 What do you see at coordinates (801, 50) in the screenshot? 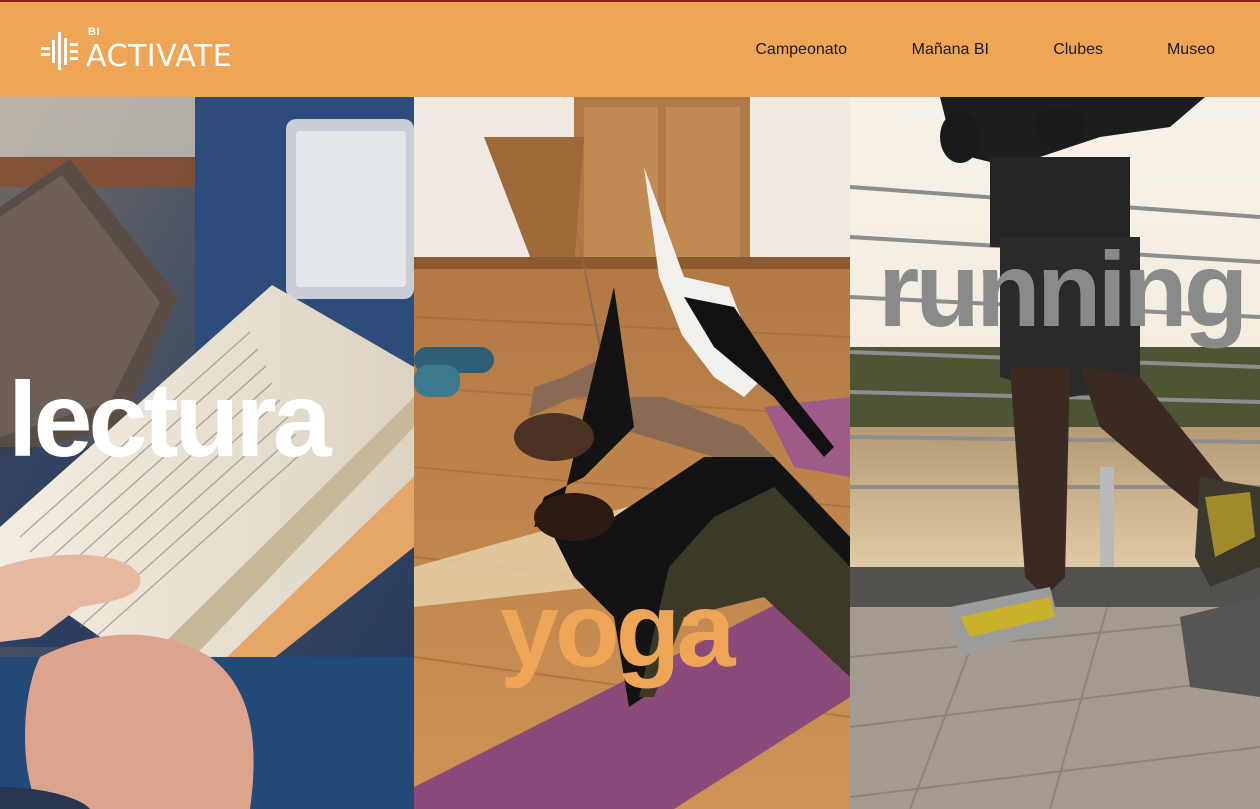
I see `nav-link-campeonato: Campeonato` at bounding box center [801, 50].